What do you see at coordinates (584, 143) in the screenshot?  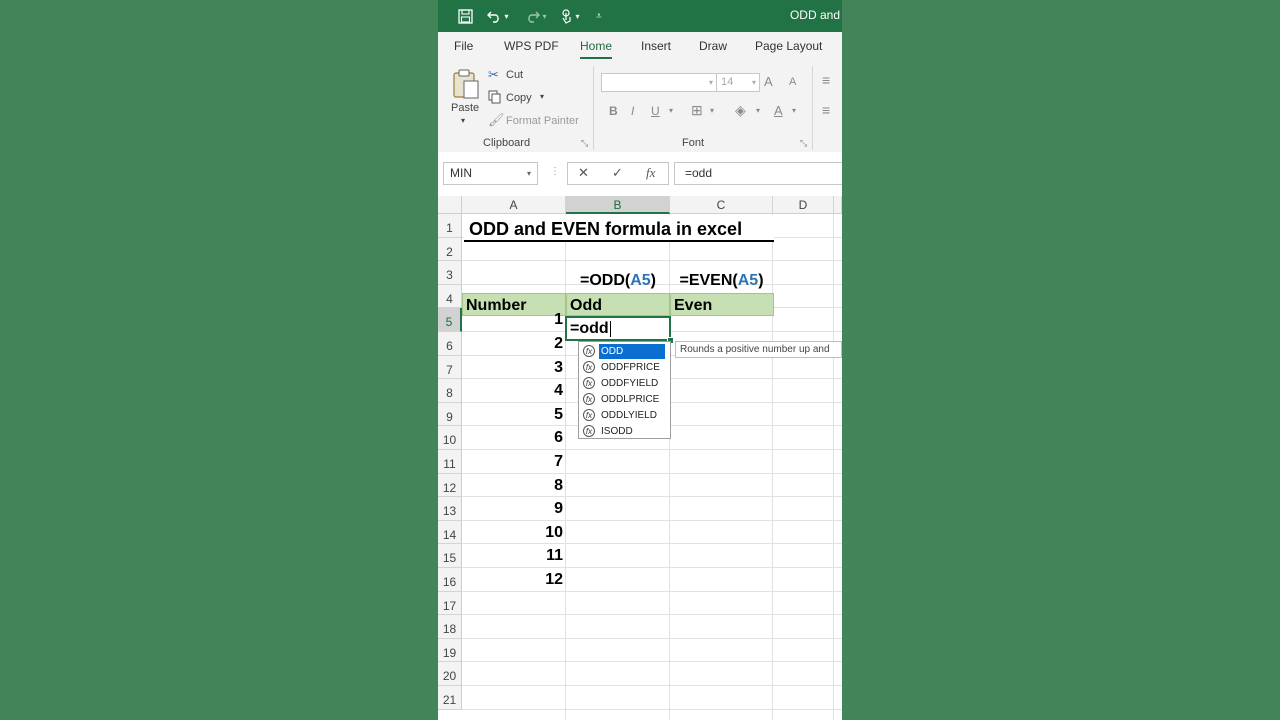 I see `clipboard-launcher-icon: ⤡` at bounding box center [584, 143].